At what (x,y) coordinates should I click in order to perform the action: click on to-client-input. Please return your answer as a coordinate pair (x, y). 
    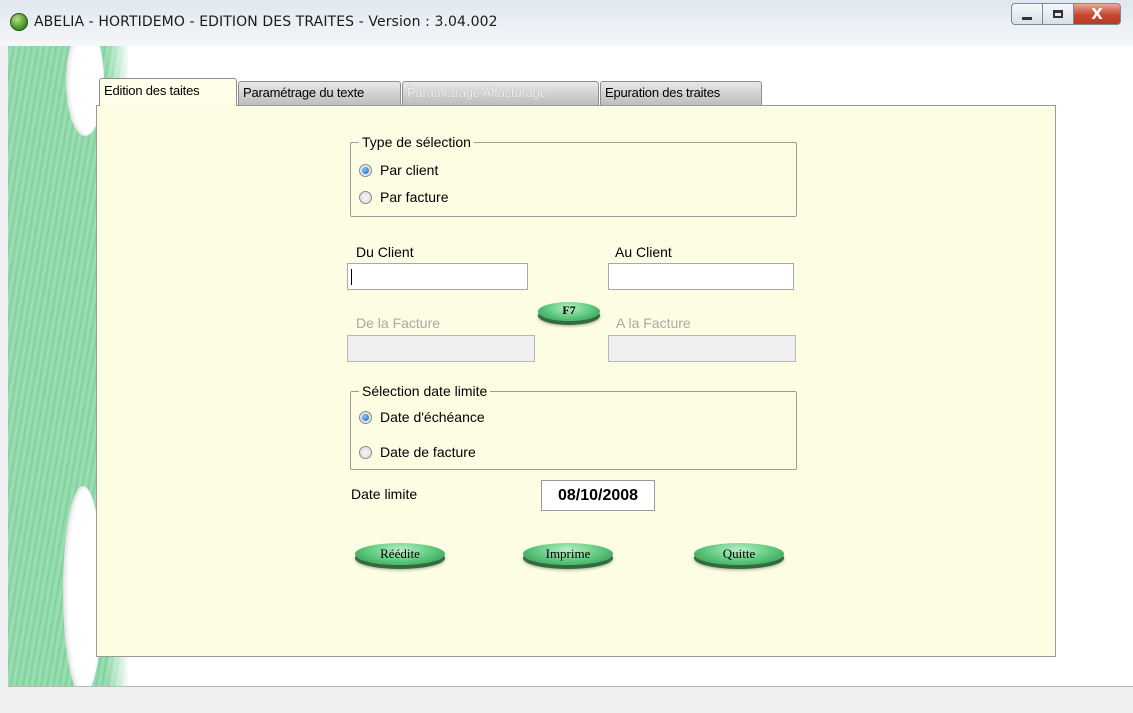
    Looking at the image, I should click on (701, 276).